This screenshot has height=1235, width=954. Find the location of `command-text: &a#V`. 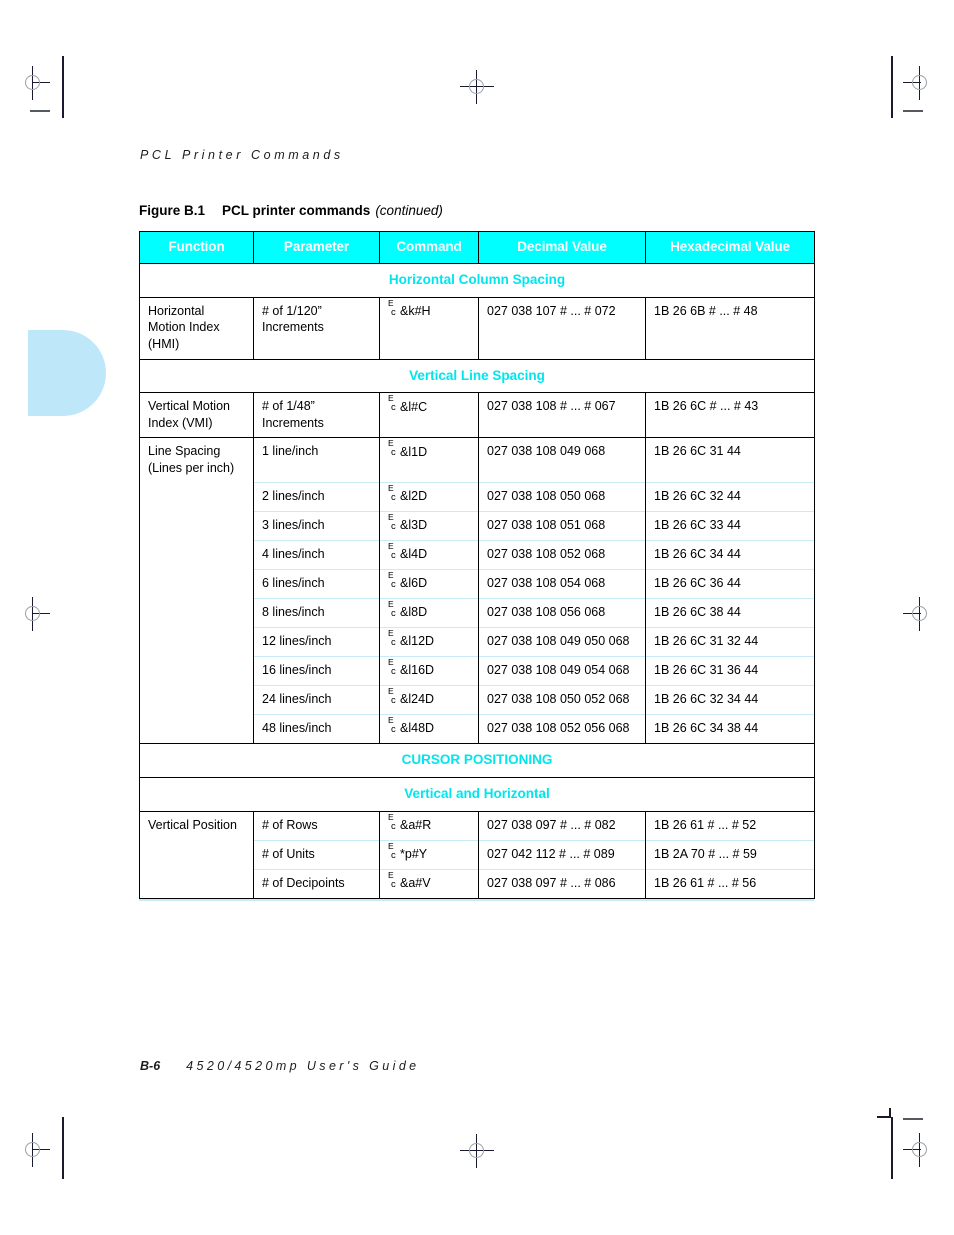

command-text: &a#V is located at coordinates (415, 883).